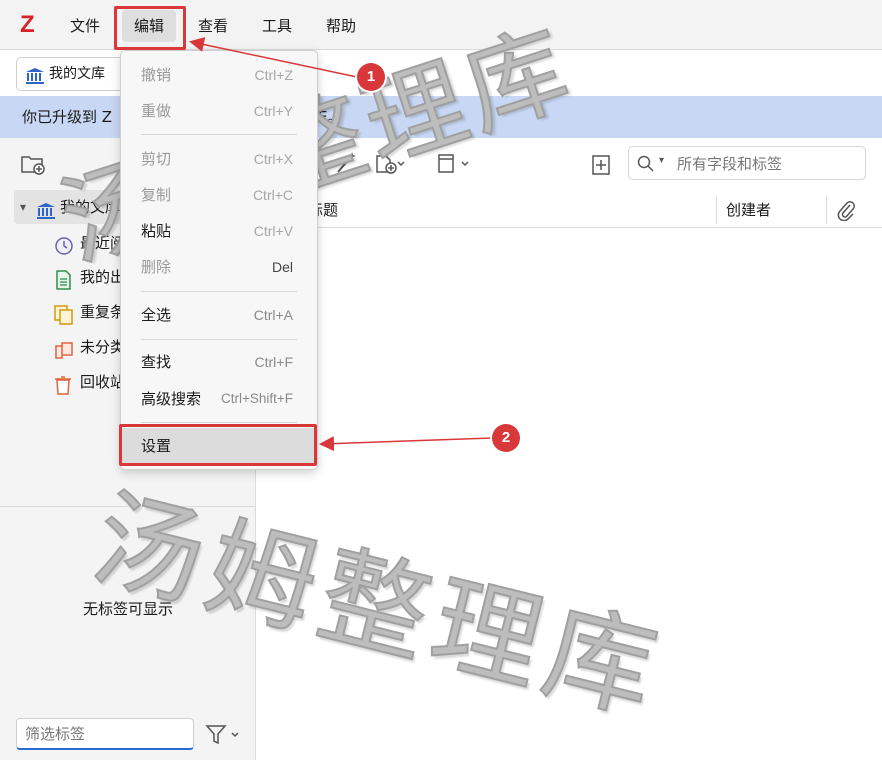 The image size is (882, 760). What do you see at coordinates (85, 26) in the screenshot?
I see `menu-file: 文件` at bounding box center [85, 26].